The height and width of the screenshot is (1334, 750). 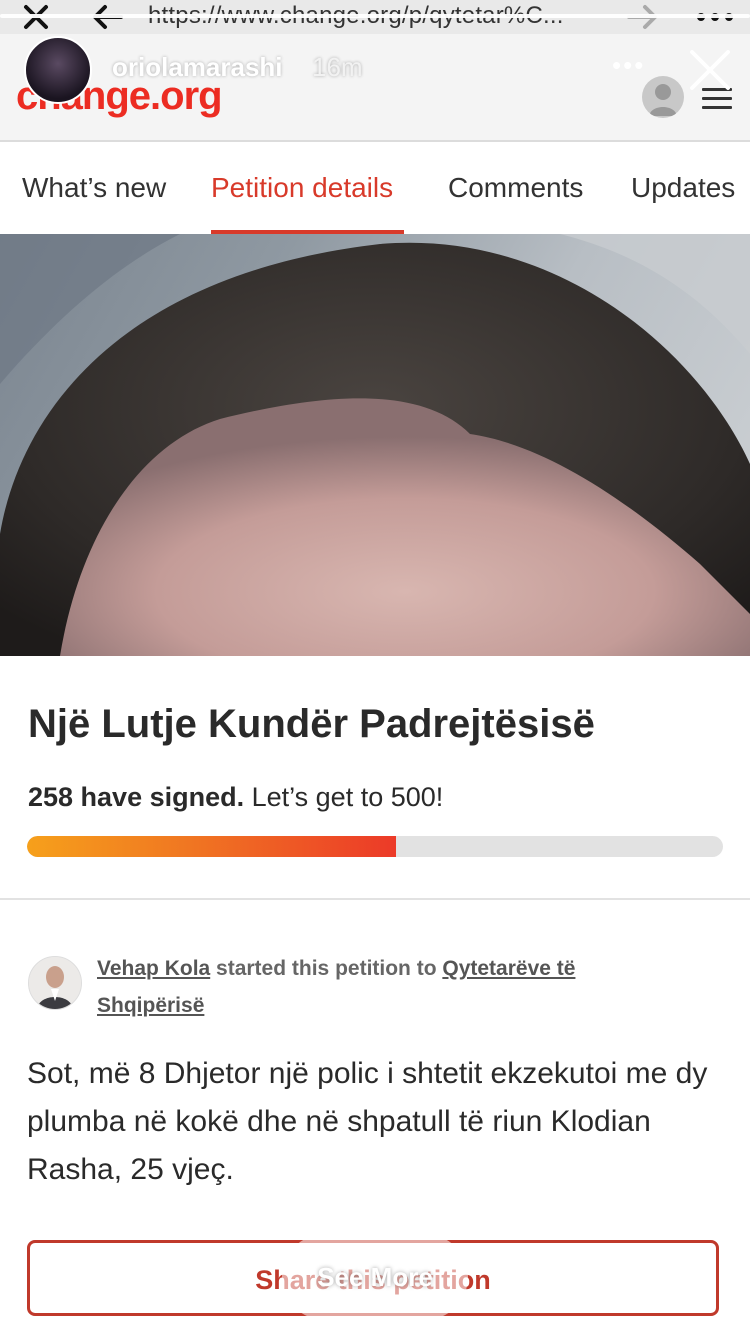 What do you see at coordinates (710, 70) in the screenshot?
I see `story-close-icon` at bounding box center [710, 70].